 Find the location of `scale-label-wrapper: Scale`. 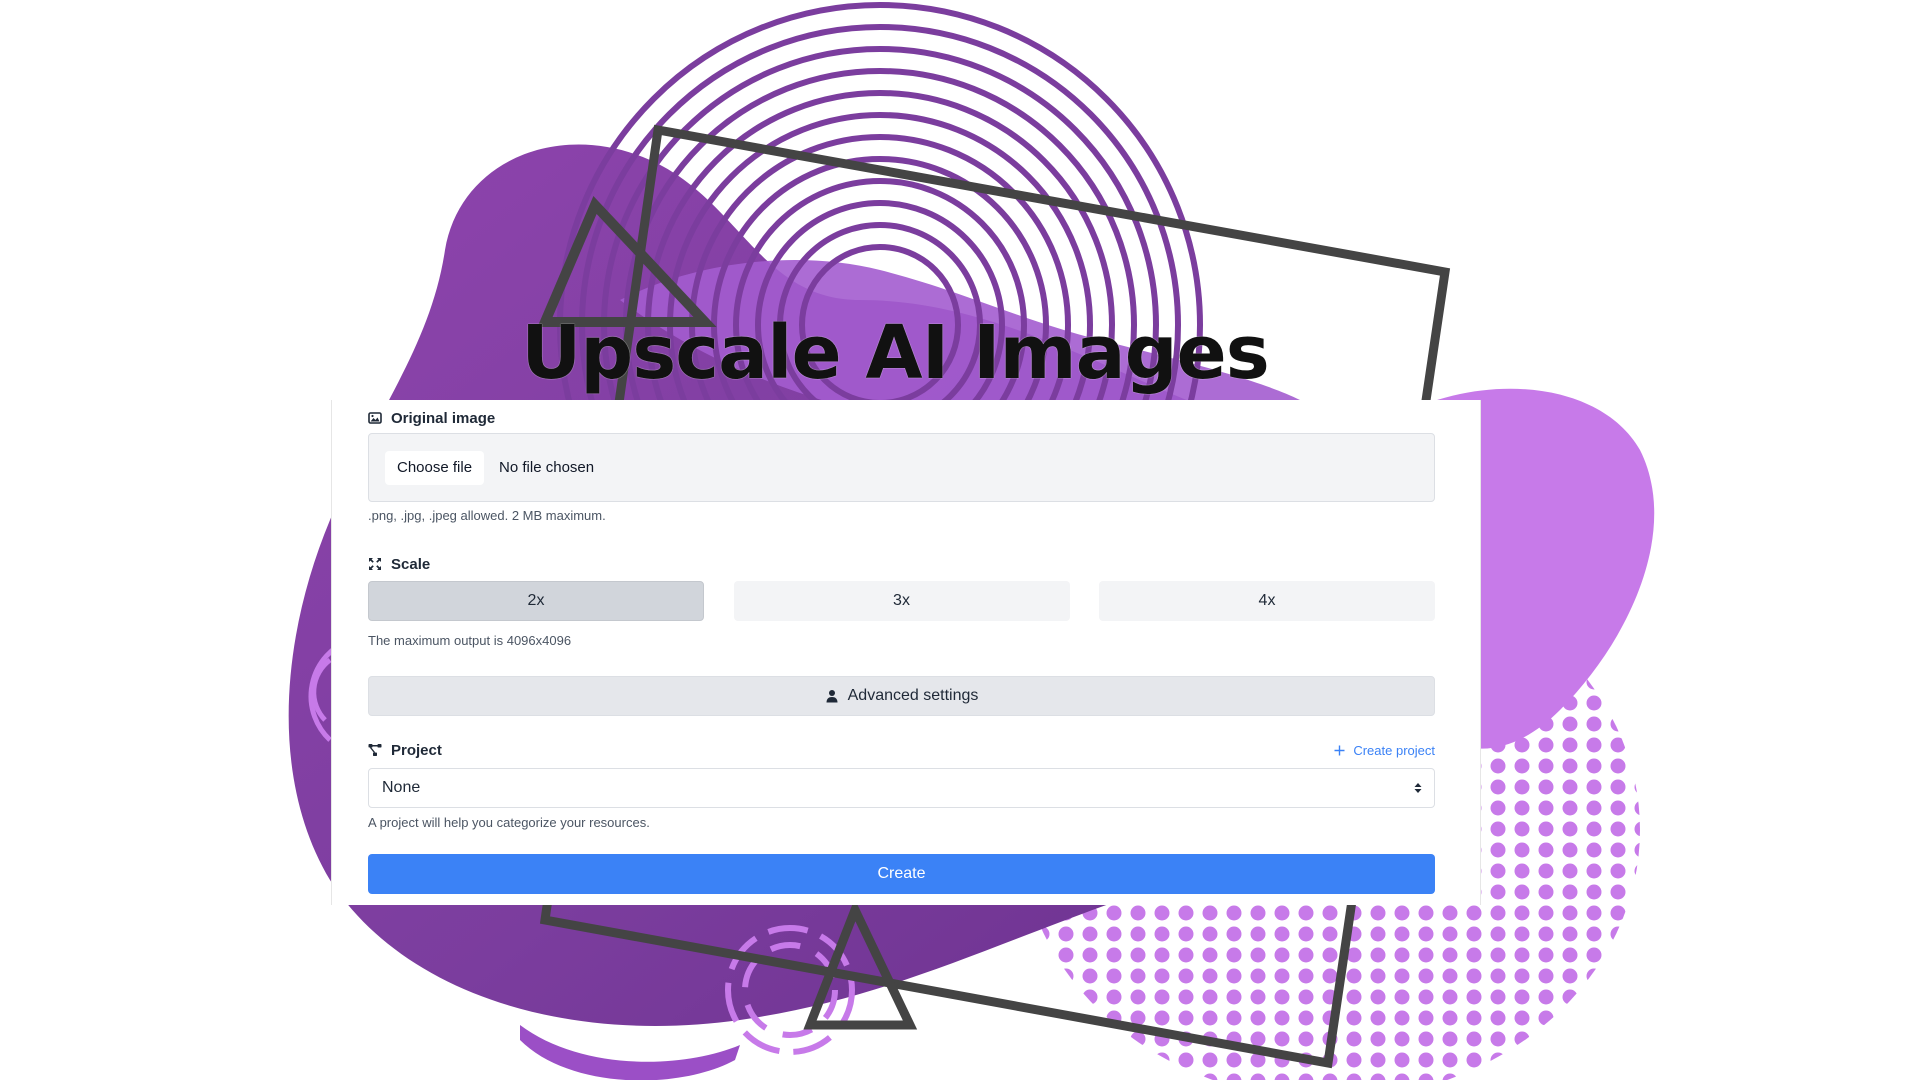

scale-label-wrapper: Scale is located at coordinates (901, 564).